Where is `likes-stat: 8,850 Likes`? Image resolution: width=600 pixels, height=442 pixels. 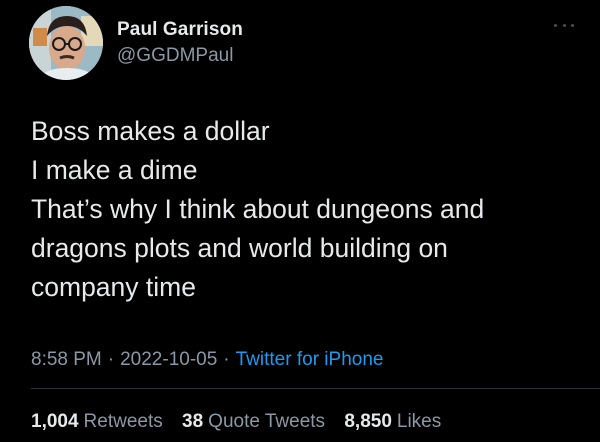 likes-stat: 8,850 Likes is located at coordinates (392, 421).